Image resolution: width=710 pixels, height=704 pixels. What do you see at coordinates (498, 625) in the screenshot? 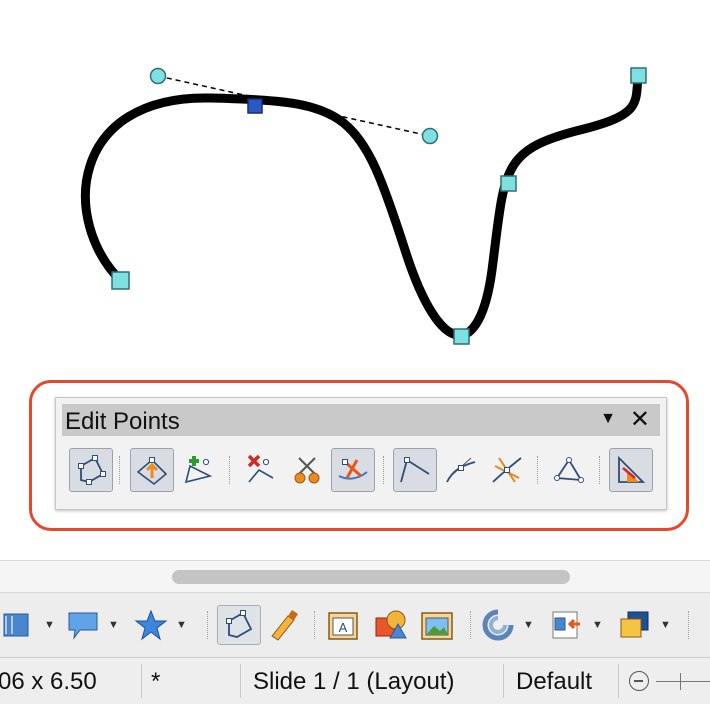
I see `rotate-icon` at bounding box center [498, 625].